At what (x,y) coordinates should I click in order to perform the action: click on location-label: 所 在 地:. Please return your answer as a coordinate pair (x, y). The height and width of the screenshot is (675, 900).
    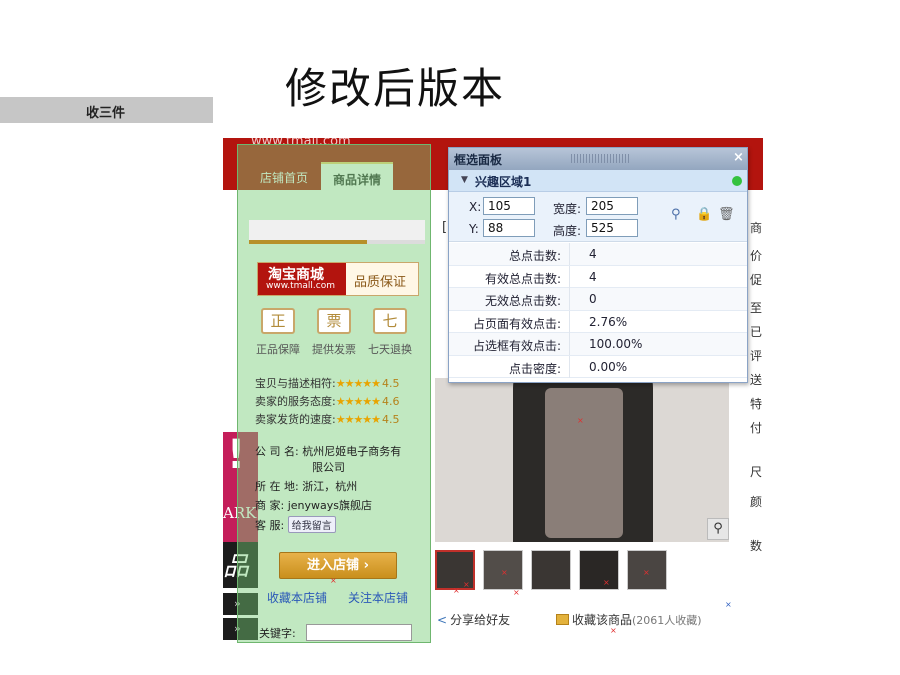
    Looking at the image, I should click on (277, 486).